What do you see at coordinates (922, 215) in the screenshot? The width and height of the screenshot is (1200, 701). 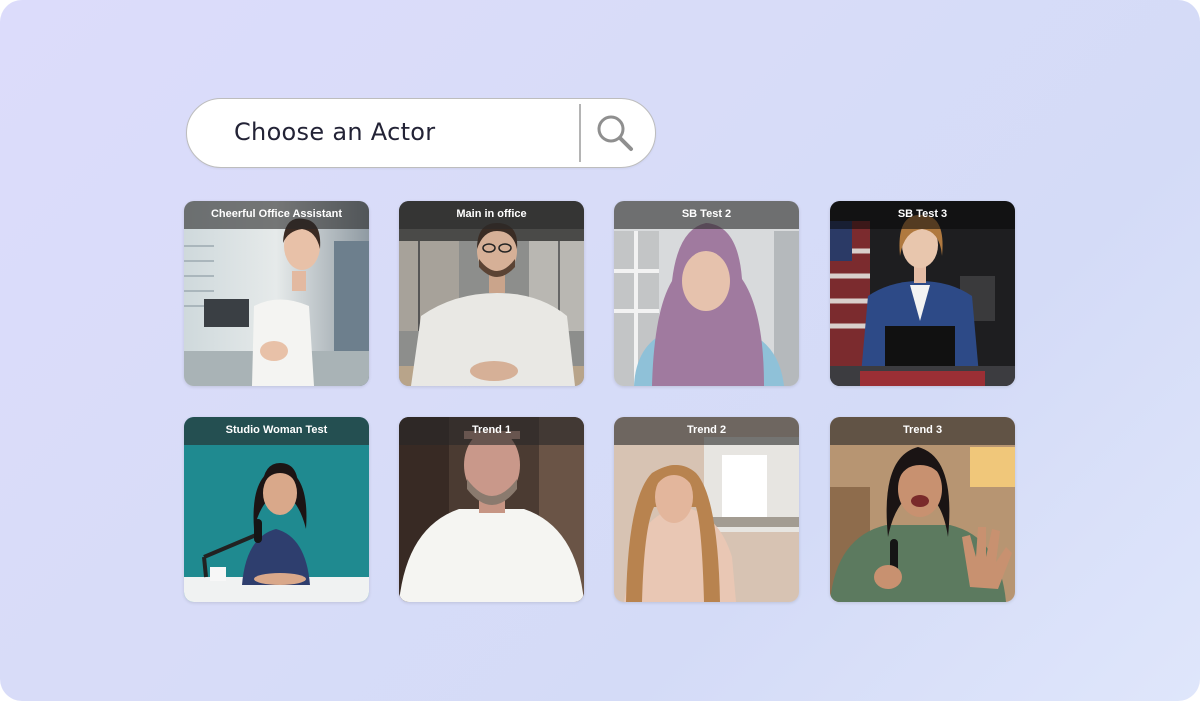 I see `actor-title: SB Test 3` at bounding box center [922, 215].